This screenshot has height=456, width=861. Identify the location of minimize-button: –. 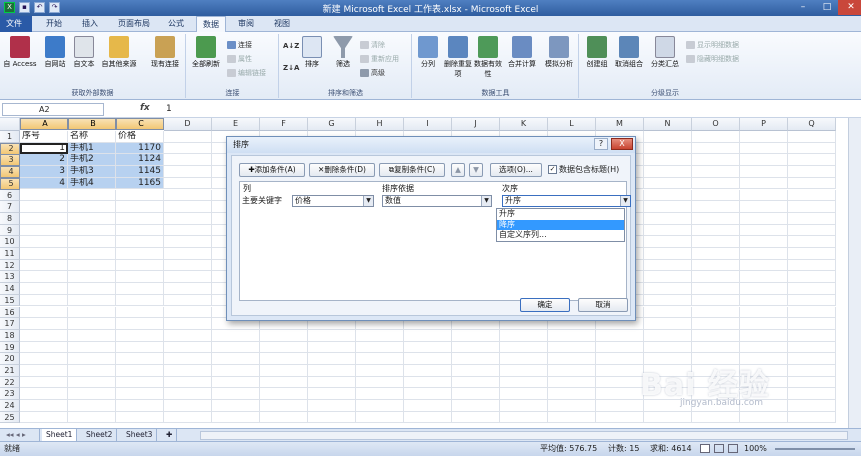
(803, 7).